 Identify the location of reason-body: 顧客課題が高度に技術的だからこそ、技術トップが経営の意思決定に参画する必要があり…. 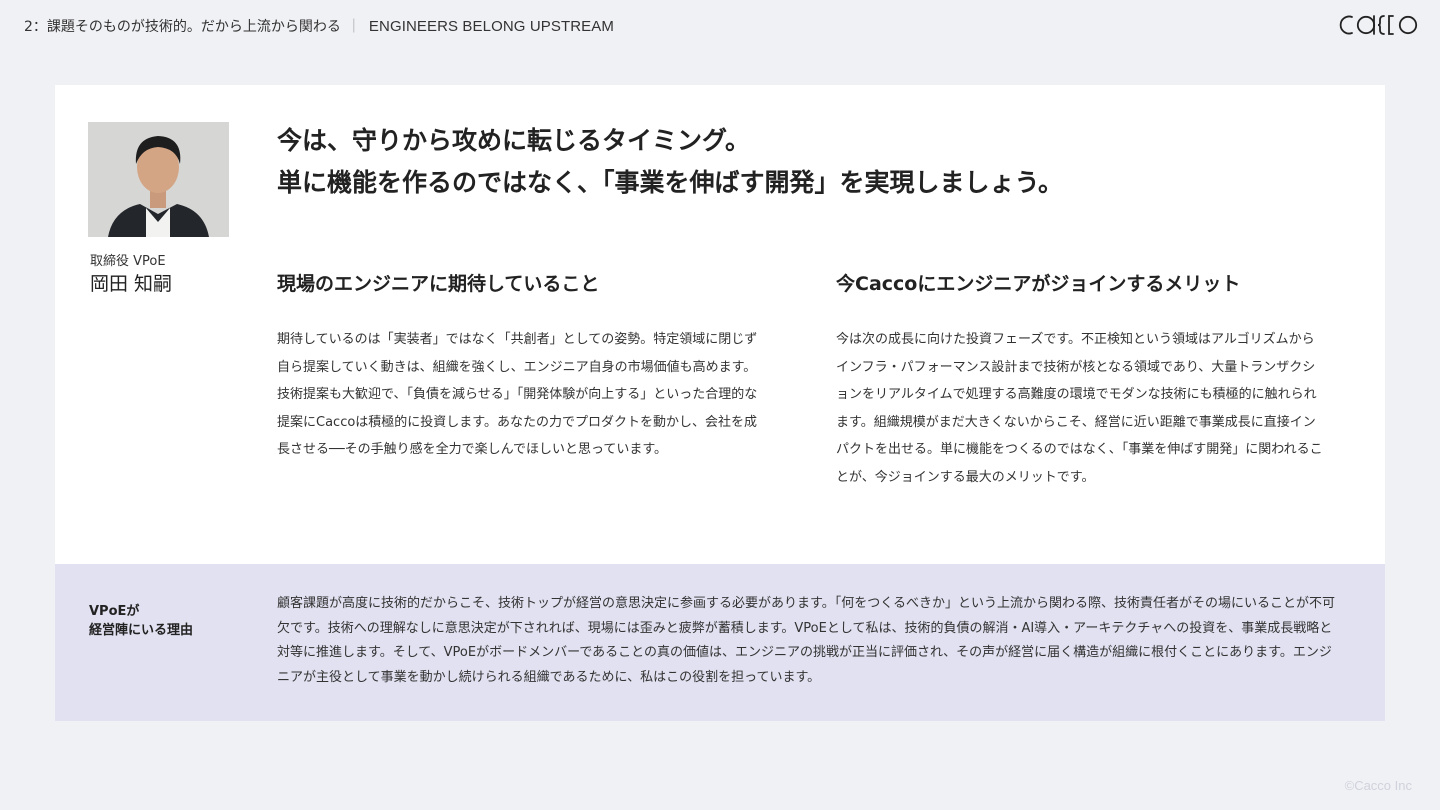
(806, 640).